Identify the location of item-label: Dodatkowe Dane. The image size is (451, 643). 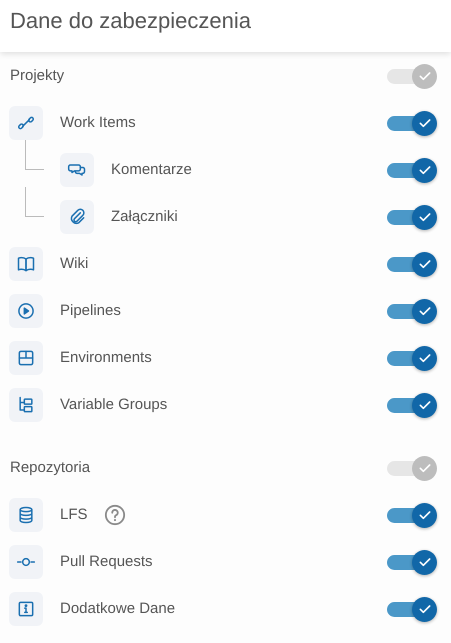
(118, 608).